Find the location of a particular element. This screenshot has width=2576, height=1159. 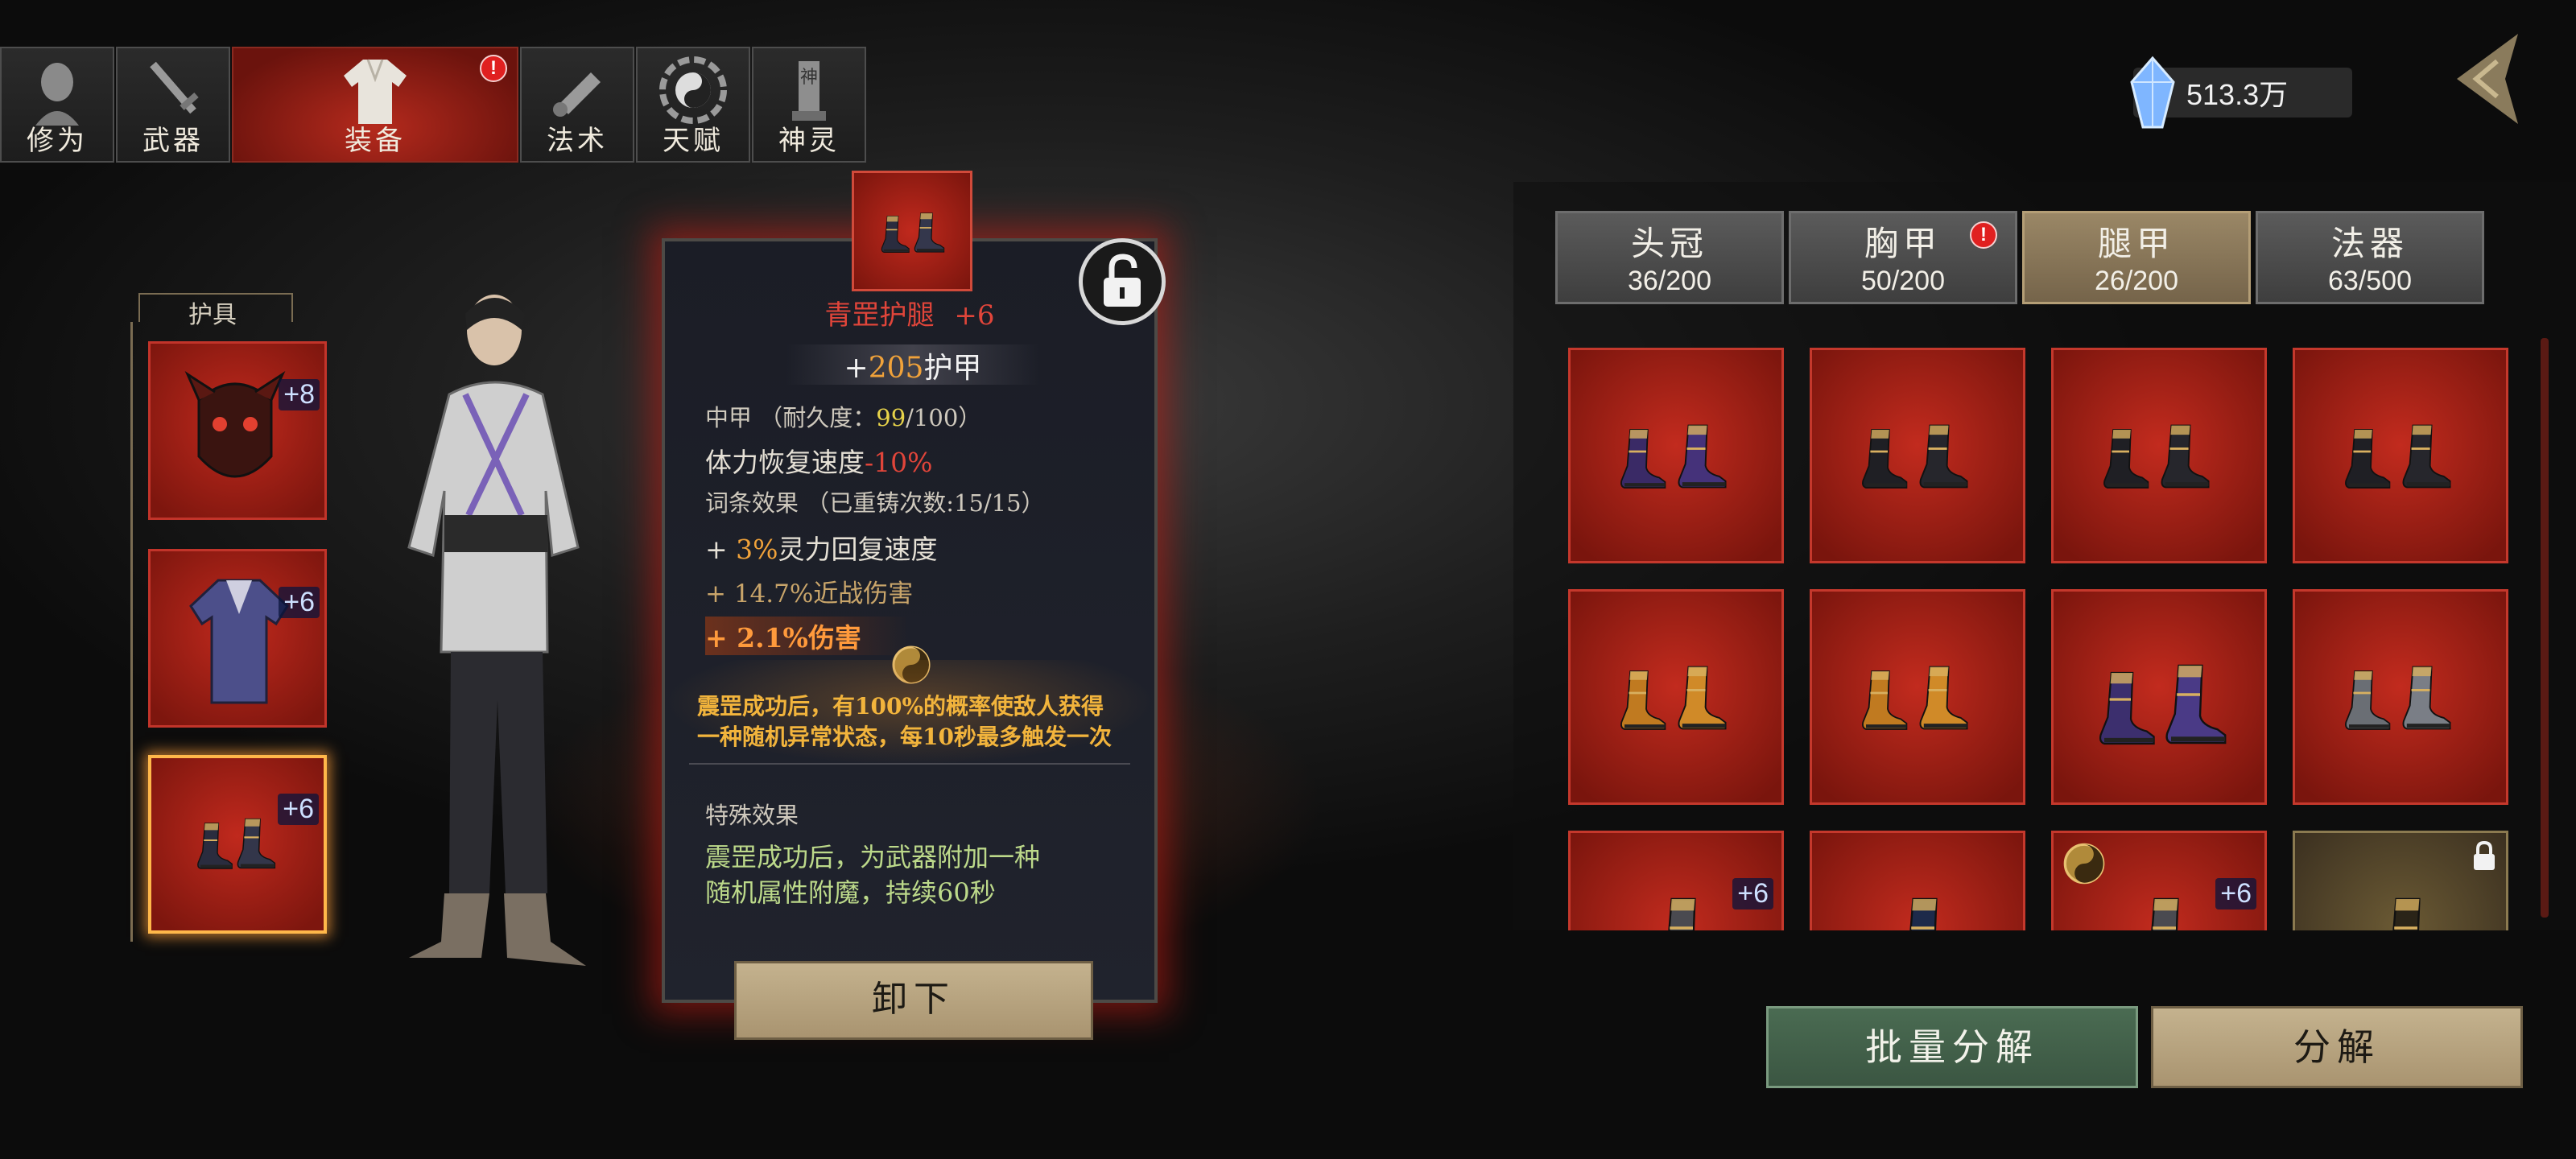

mask-icon is located at coordinates (235, 424).